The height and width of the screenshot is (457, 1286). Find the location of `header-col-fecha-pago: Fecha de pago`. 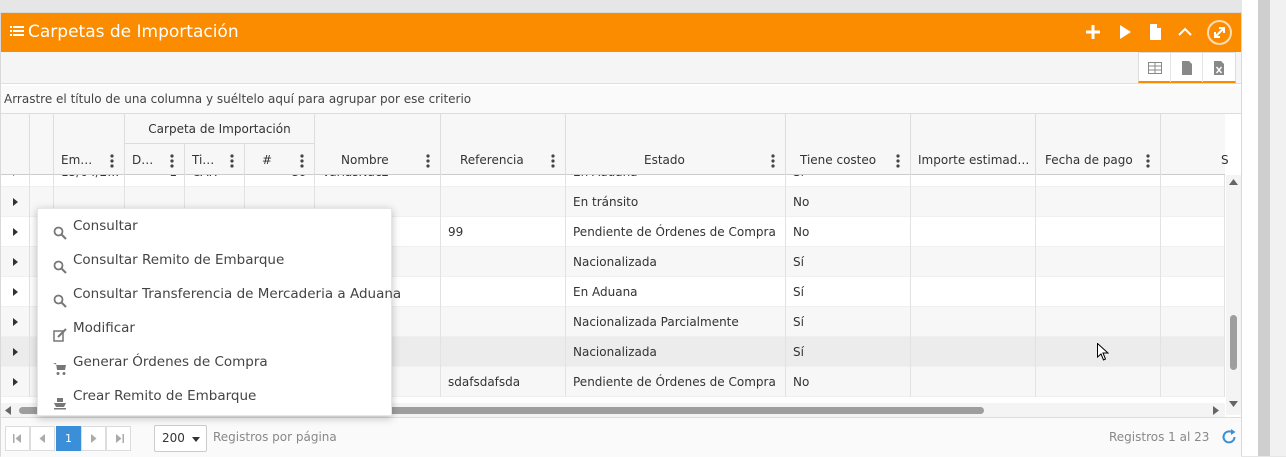

header-col-fecha-pago: Fecha de pago is located at coordinates (1098, 144).